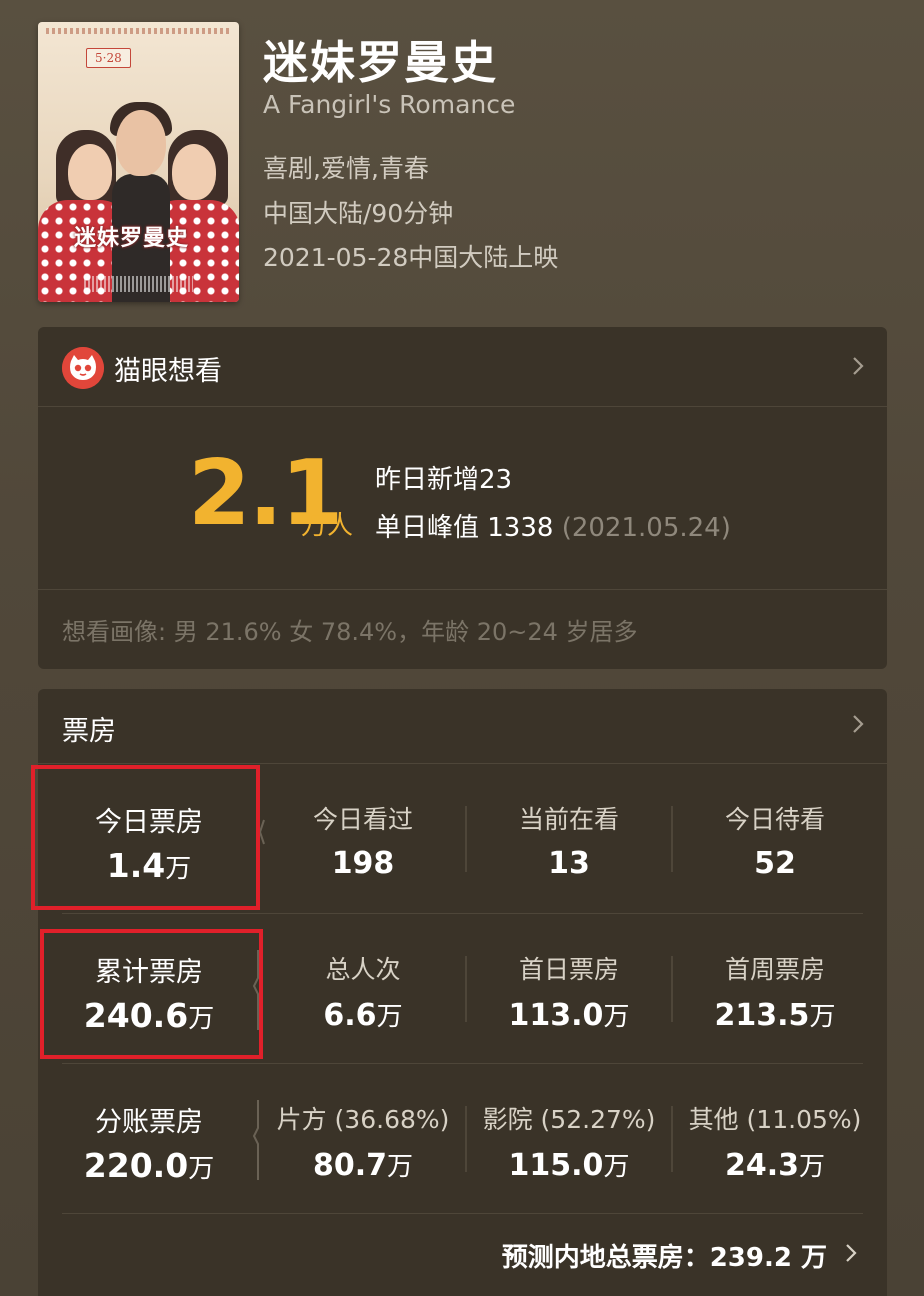 This screenshot has height=1296, width=924. Describe the element at coordinates (774, 969) in the screenshot. I see `stat-label: 首周票房` at that location.